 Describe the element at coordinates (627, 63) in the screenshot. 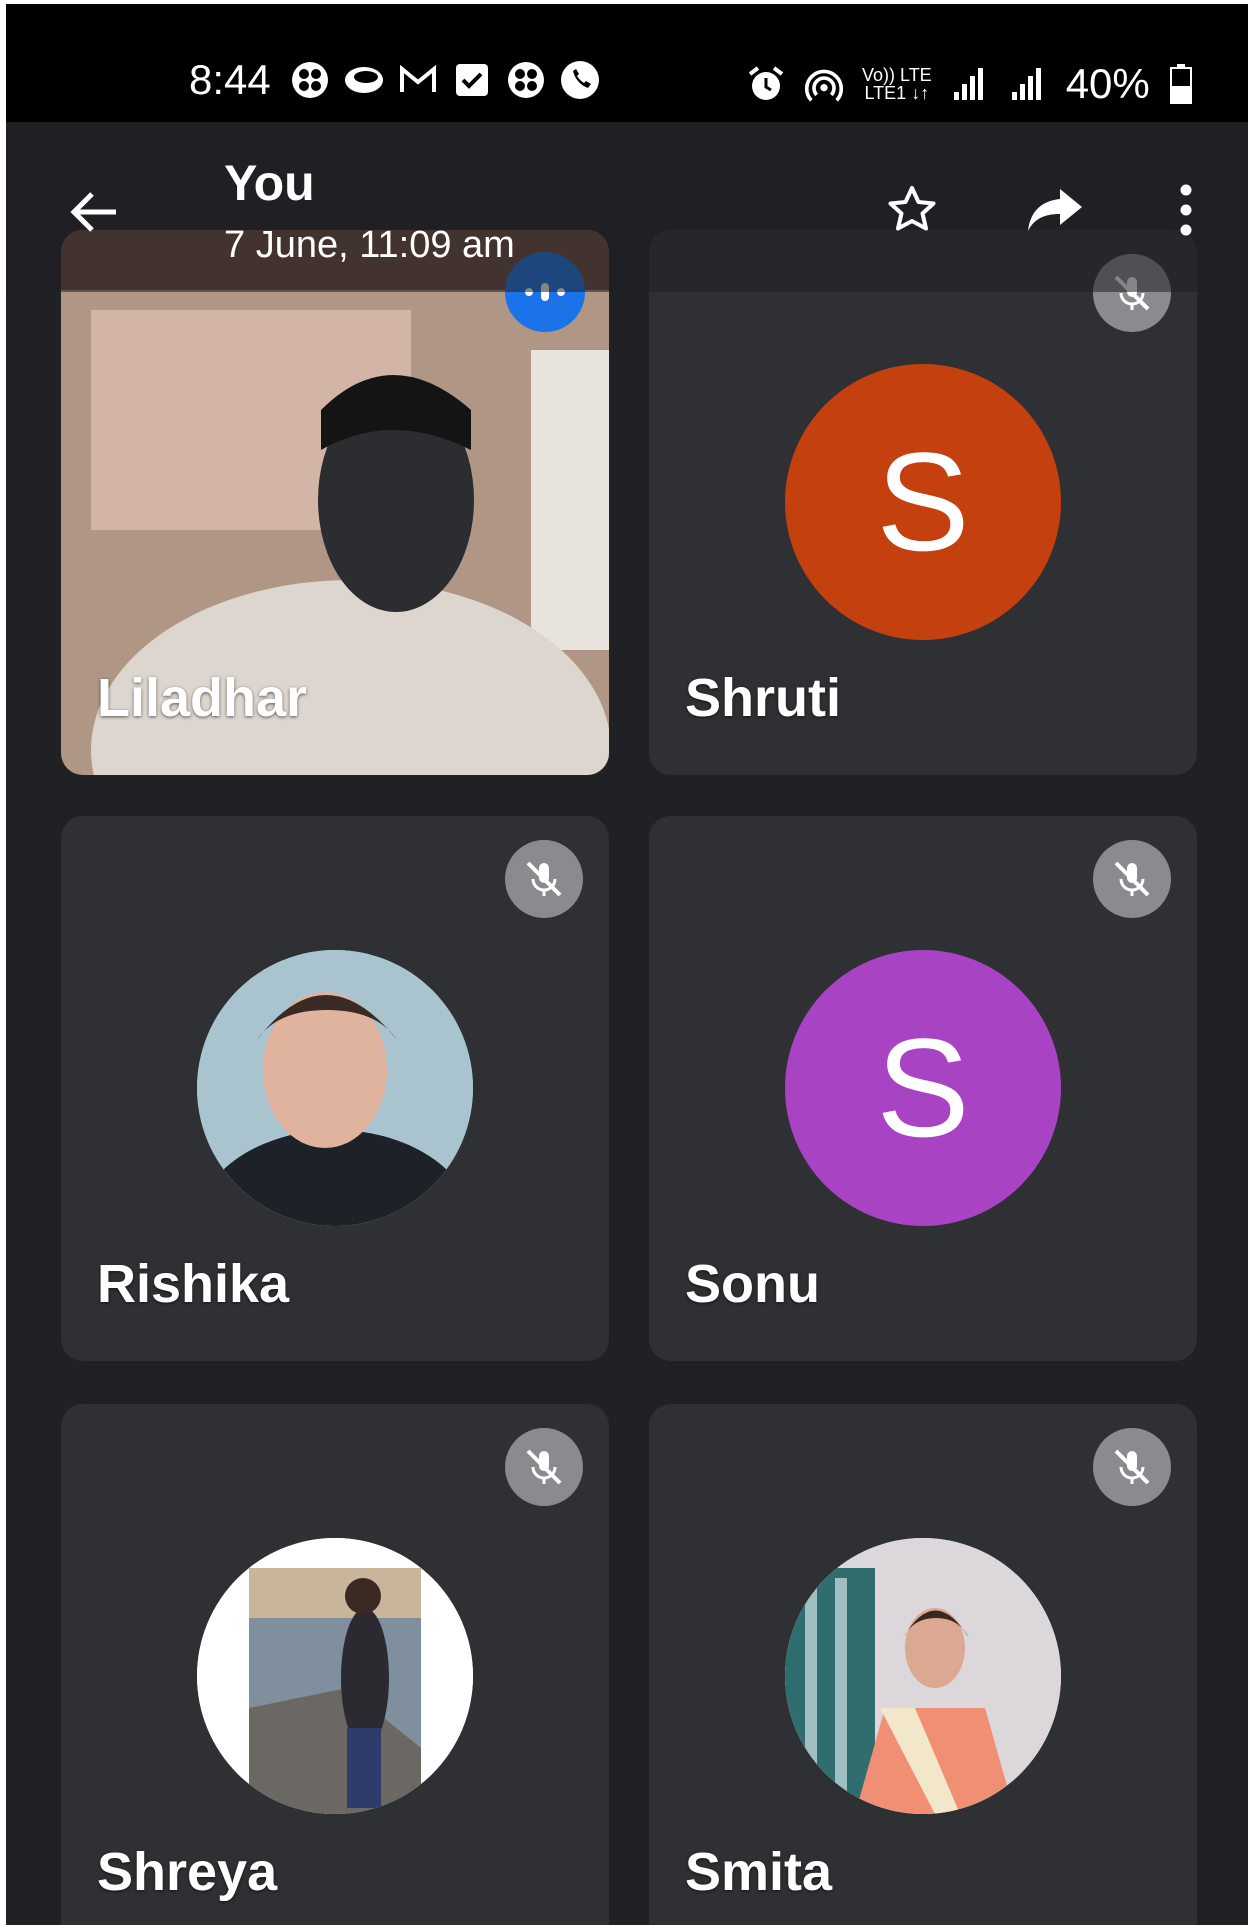

I see `status-bar: 8:44 Vo)) LTE LTE1 ↓↑ 40%` at that location.